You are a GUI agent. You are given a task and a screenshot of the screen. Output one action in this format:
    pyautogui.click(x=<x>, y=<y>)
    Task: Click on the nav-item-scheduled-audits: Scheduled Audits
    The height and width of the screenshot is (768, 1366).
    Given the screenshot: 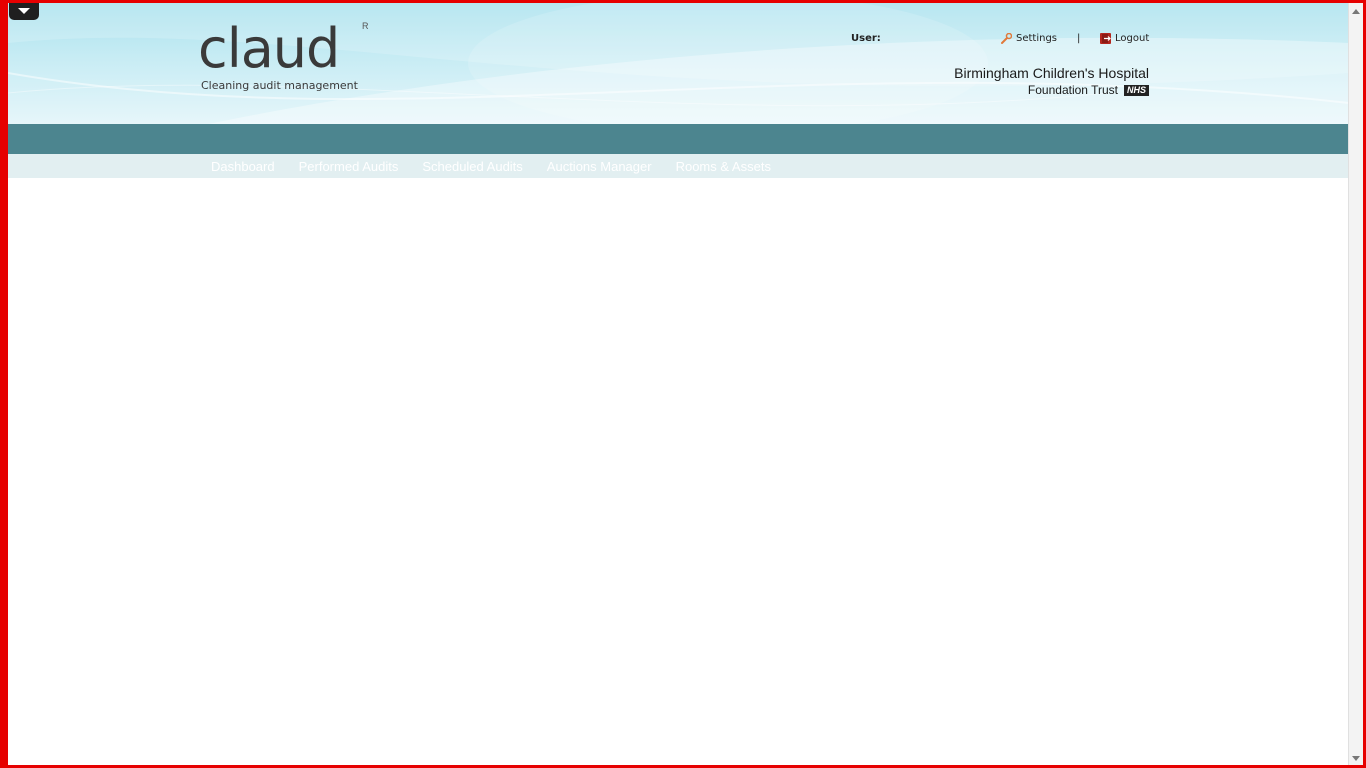 What is the action you would take?
    pyautogui.click(x=472, y=166)
    